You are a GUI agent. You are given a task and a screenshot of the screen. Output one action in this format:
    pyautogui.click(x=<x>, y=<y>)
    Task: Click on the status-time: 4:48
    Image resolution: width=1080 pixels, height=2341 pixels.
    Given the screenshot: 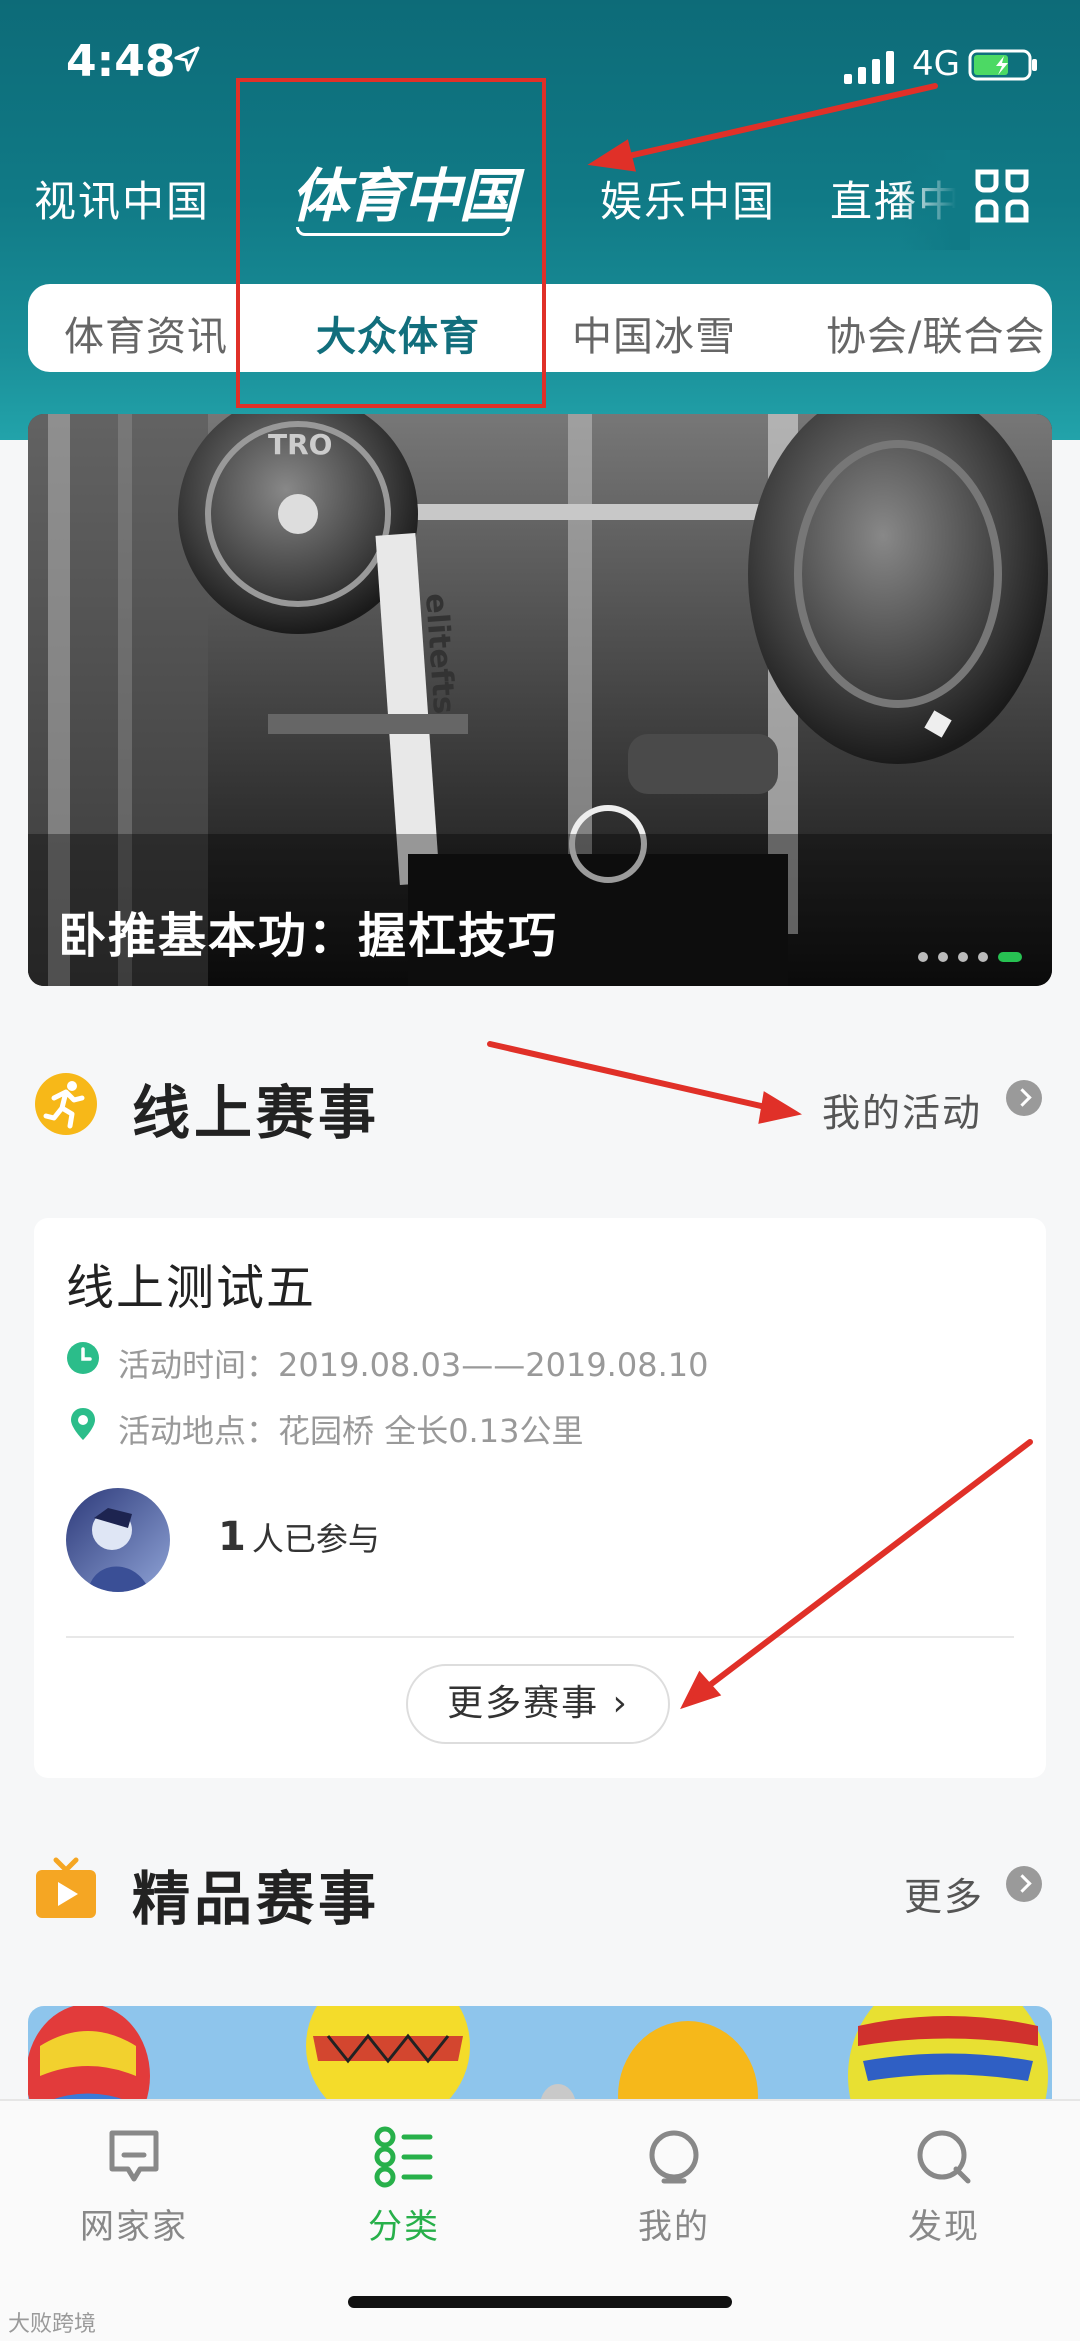 What is the action you would take?
    pyautogui.click(x=121, y=61)
    